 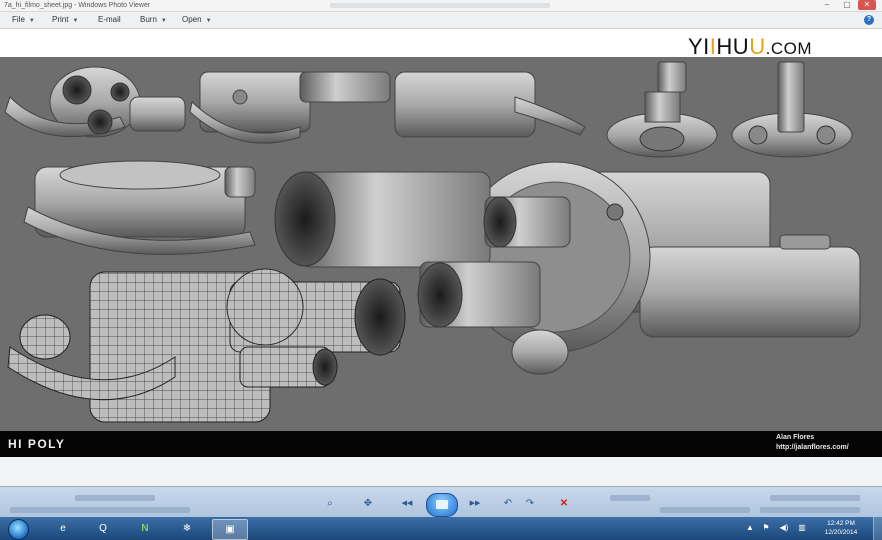 I want to click on close-button: ✕, so click(x=867, y=5).